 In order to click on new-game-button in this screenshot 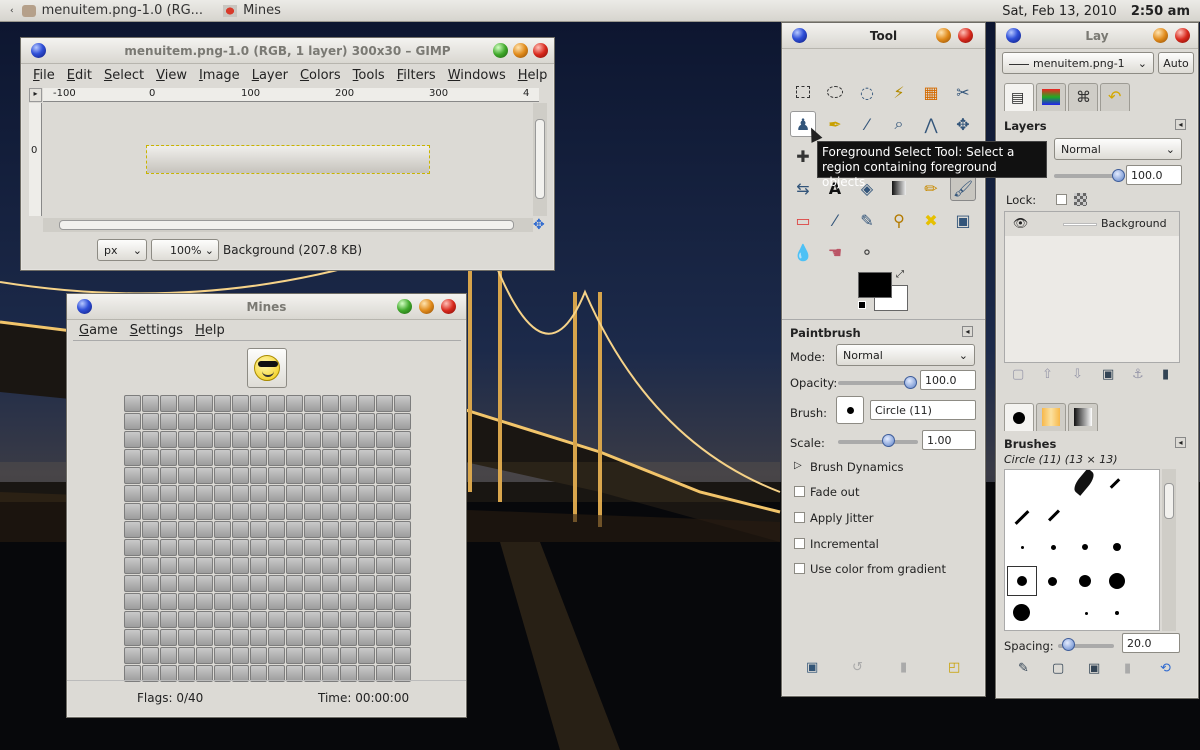, I will do `click(267, 368)`.